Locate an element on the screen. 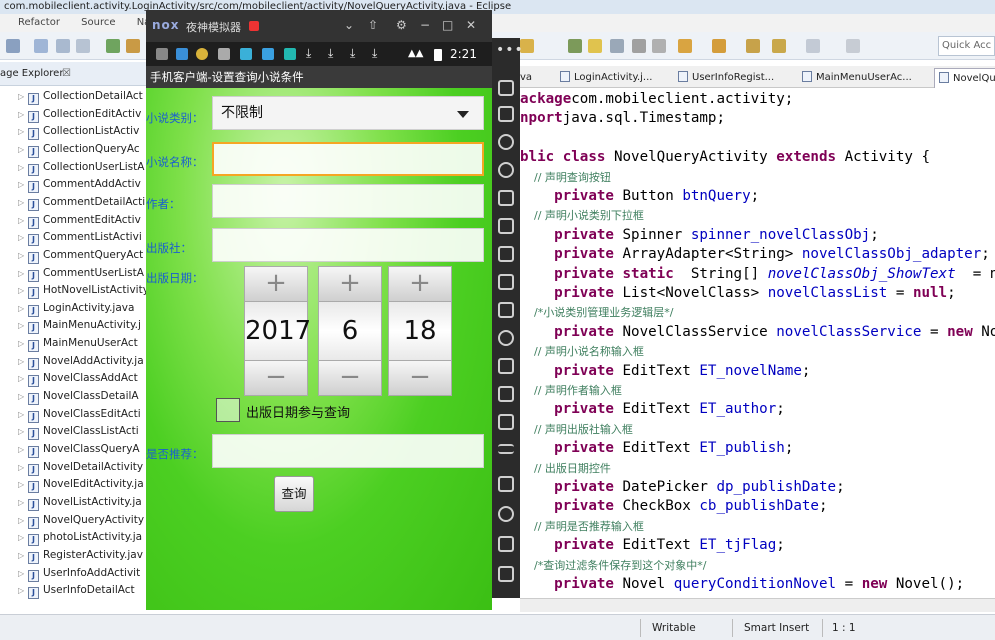 The image size is (995, 640). forward-icon is located at coordinates (813, 46).